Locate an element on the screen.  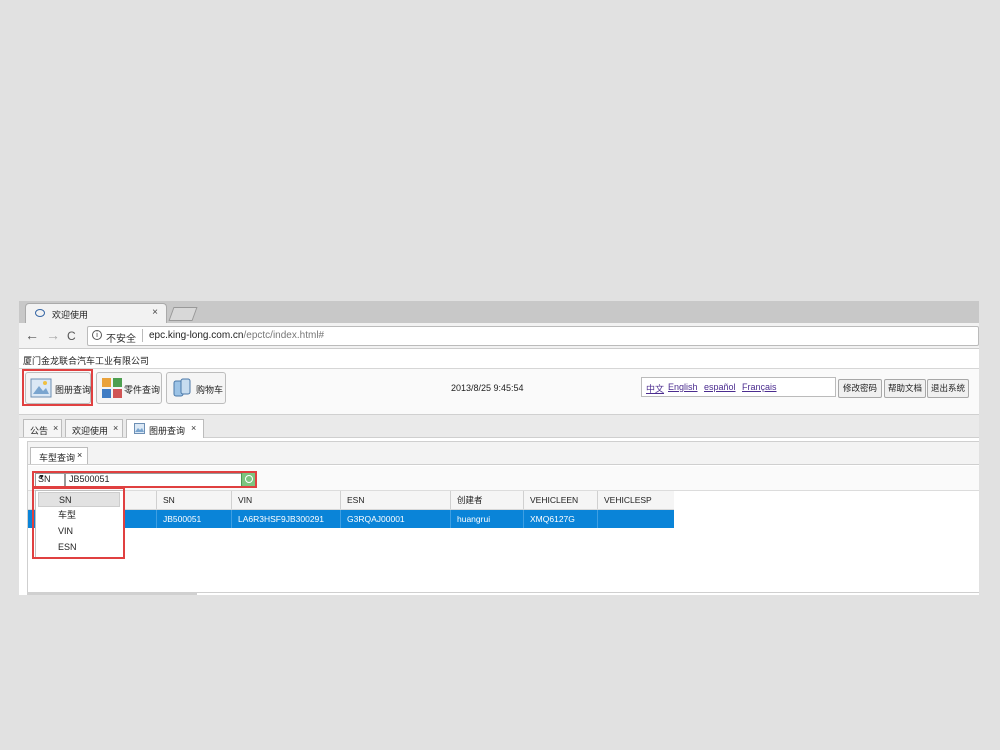
lang-french-link: Français is located at coordinates (759, 387).